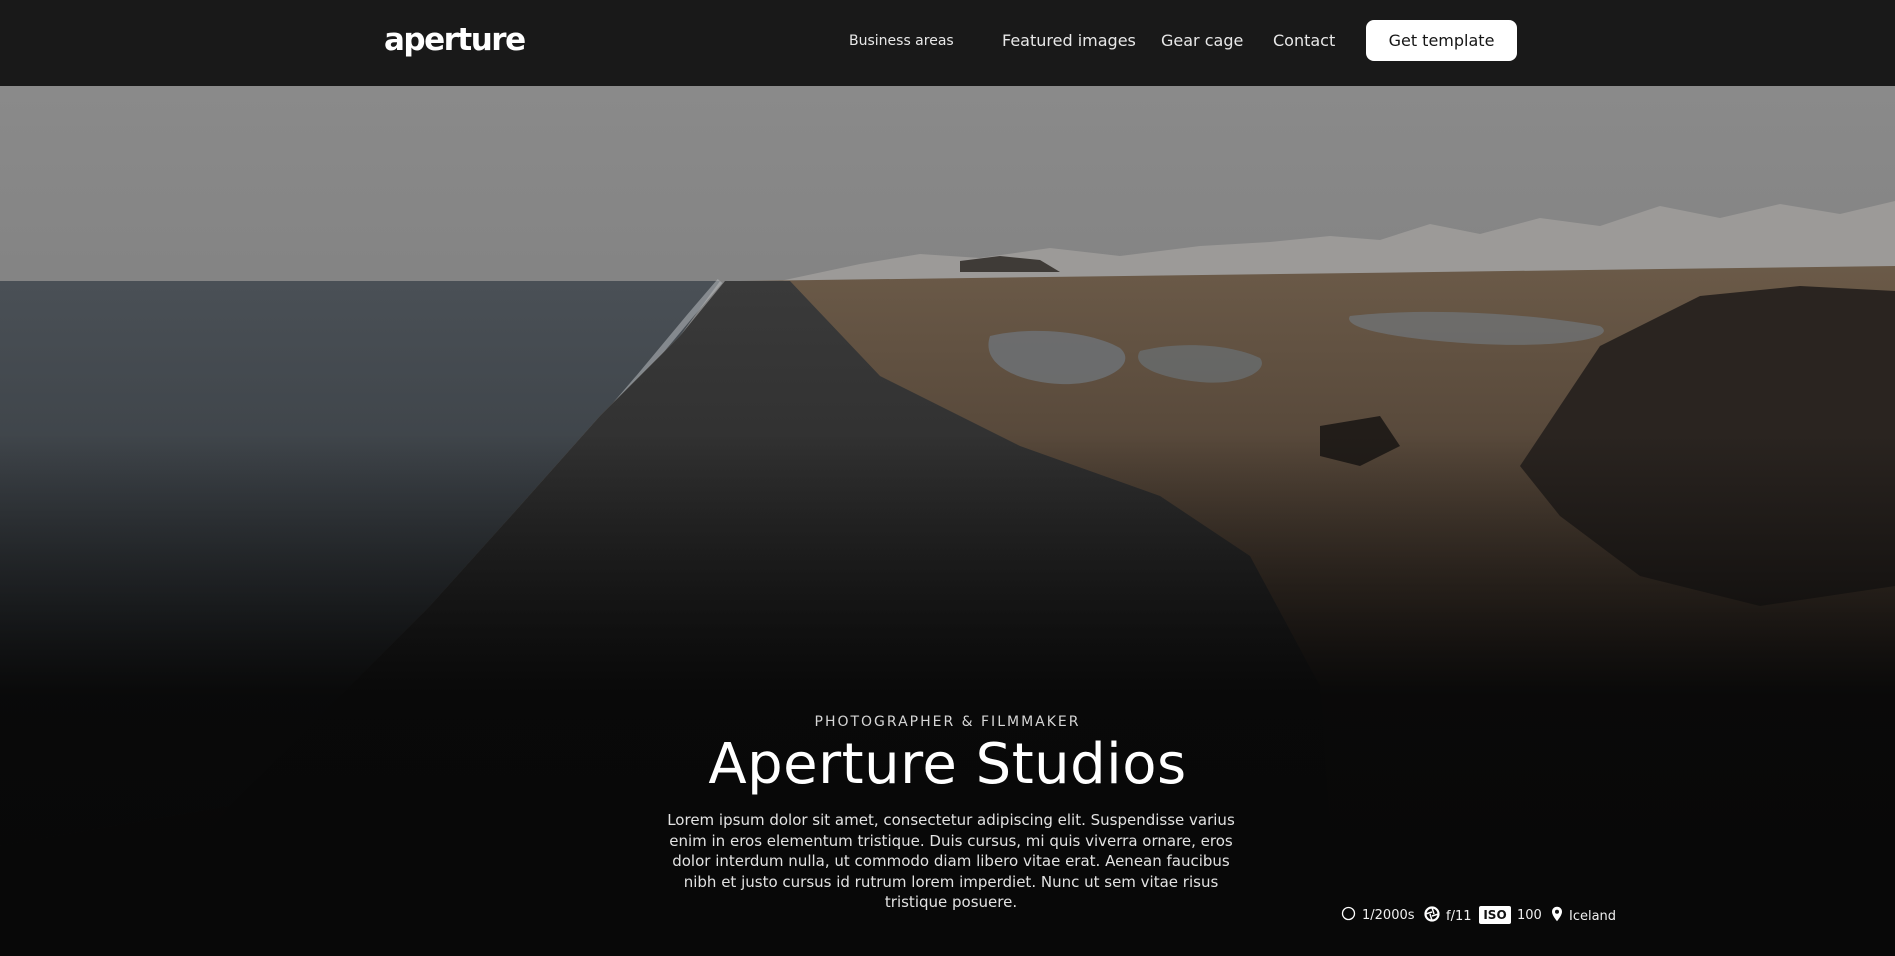 The height and width of the screenshot is (956, 1895). Describe the element at coordinates (455, 40) in the screenshot. I see `logo: aperture` at that location.